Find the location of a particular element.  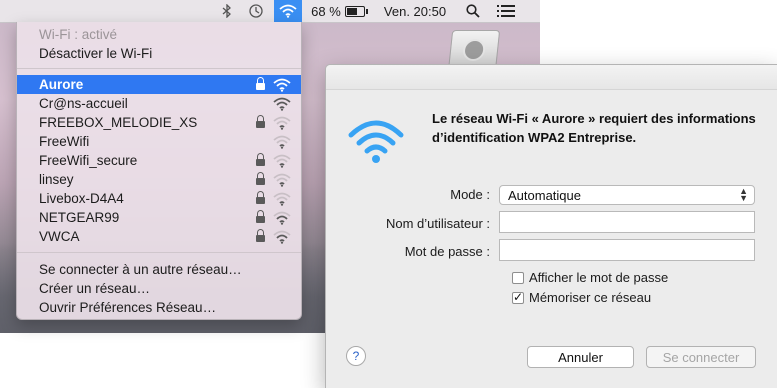

wifi-status: Wi-Fi : activé is located at coordinates (78, 34).